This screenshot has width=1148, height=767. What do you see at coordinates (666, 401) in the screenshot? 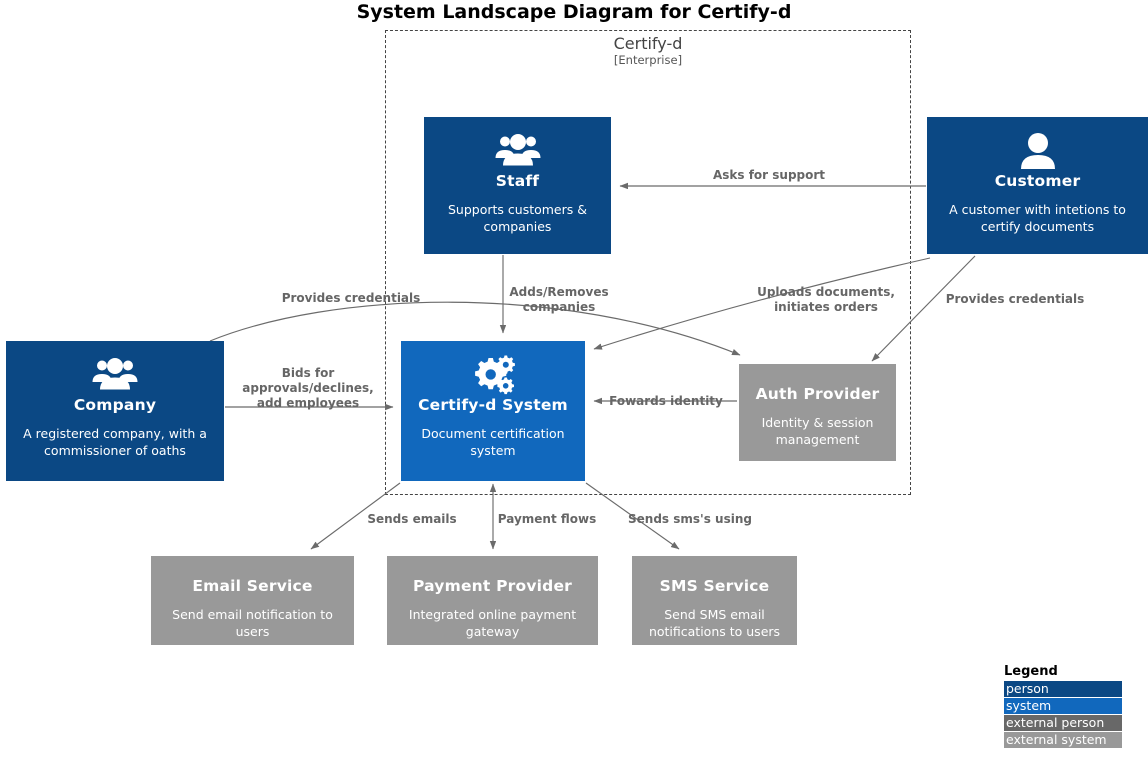
I see `edge-label-fowards-identity: Fowards identity` at bounding box center [666, 401].